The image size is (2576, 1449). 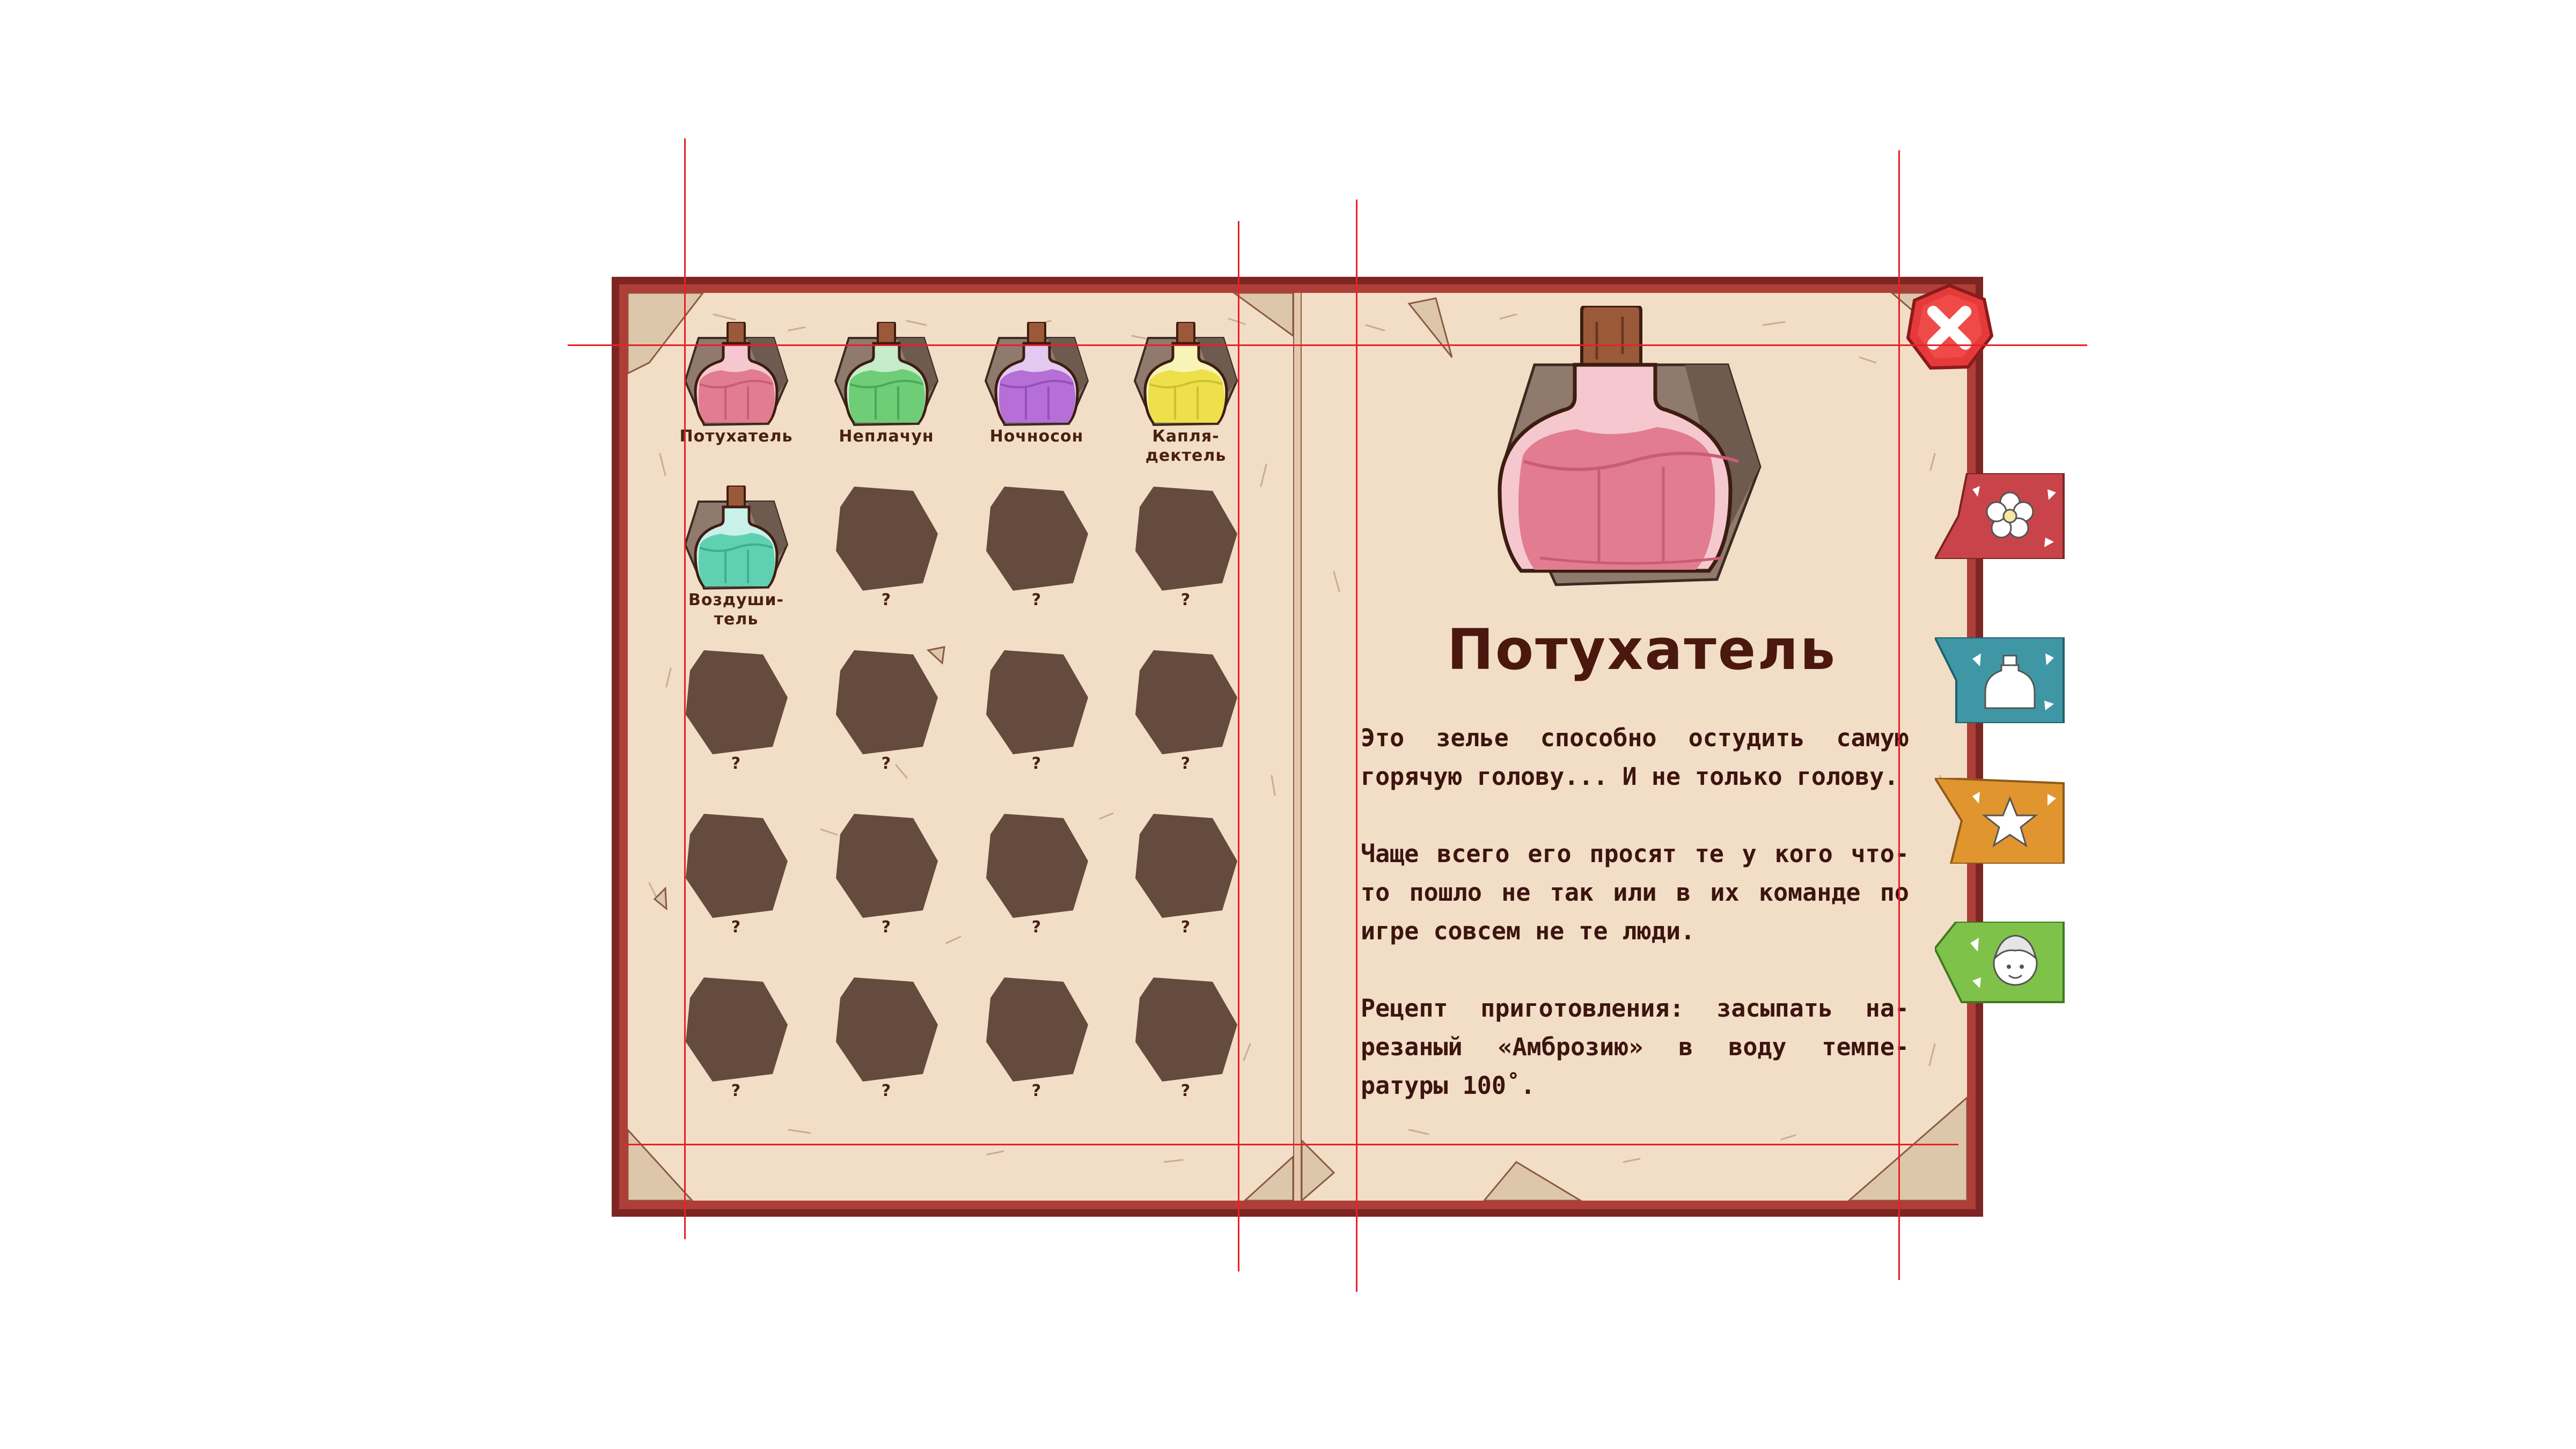 What do you see at coordinates (736, 610) in the screenshot?
I see `potion-label: Воздуши- тель` at bounding box center [736, 610].